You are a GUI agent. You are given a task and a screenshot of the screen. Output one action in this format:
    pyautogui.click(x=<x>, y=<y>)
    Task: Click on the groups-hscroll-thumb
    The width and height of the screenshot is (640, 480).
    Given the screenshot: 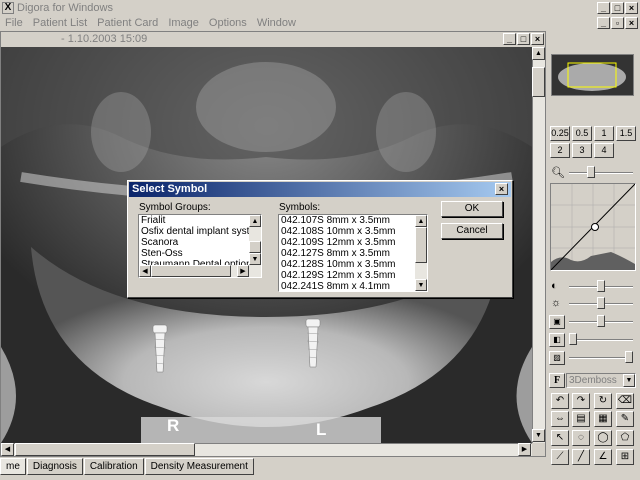 What is the action you would take?
    pyautogui.click(x=191, y=271)
    